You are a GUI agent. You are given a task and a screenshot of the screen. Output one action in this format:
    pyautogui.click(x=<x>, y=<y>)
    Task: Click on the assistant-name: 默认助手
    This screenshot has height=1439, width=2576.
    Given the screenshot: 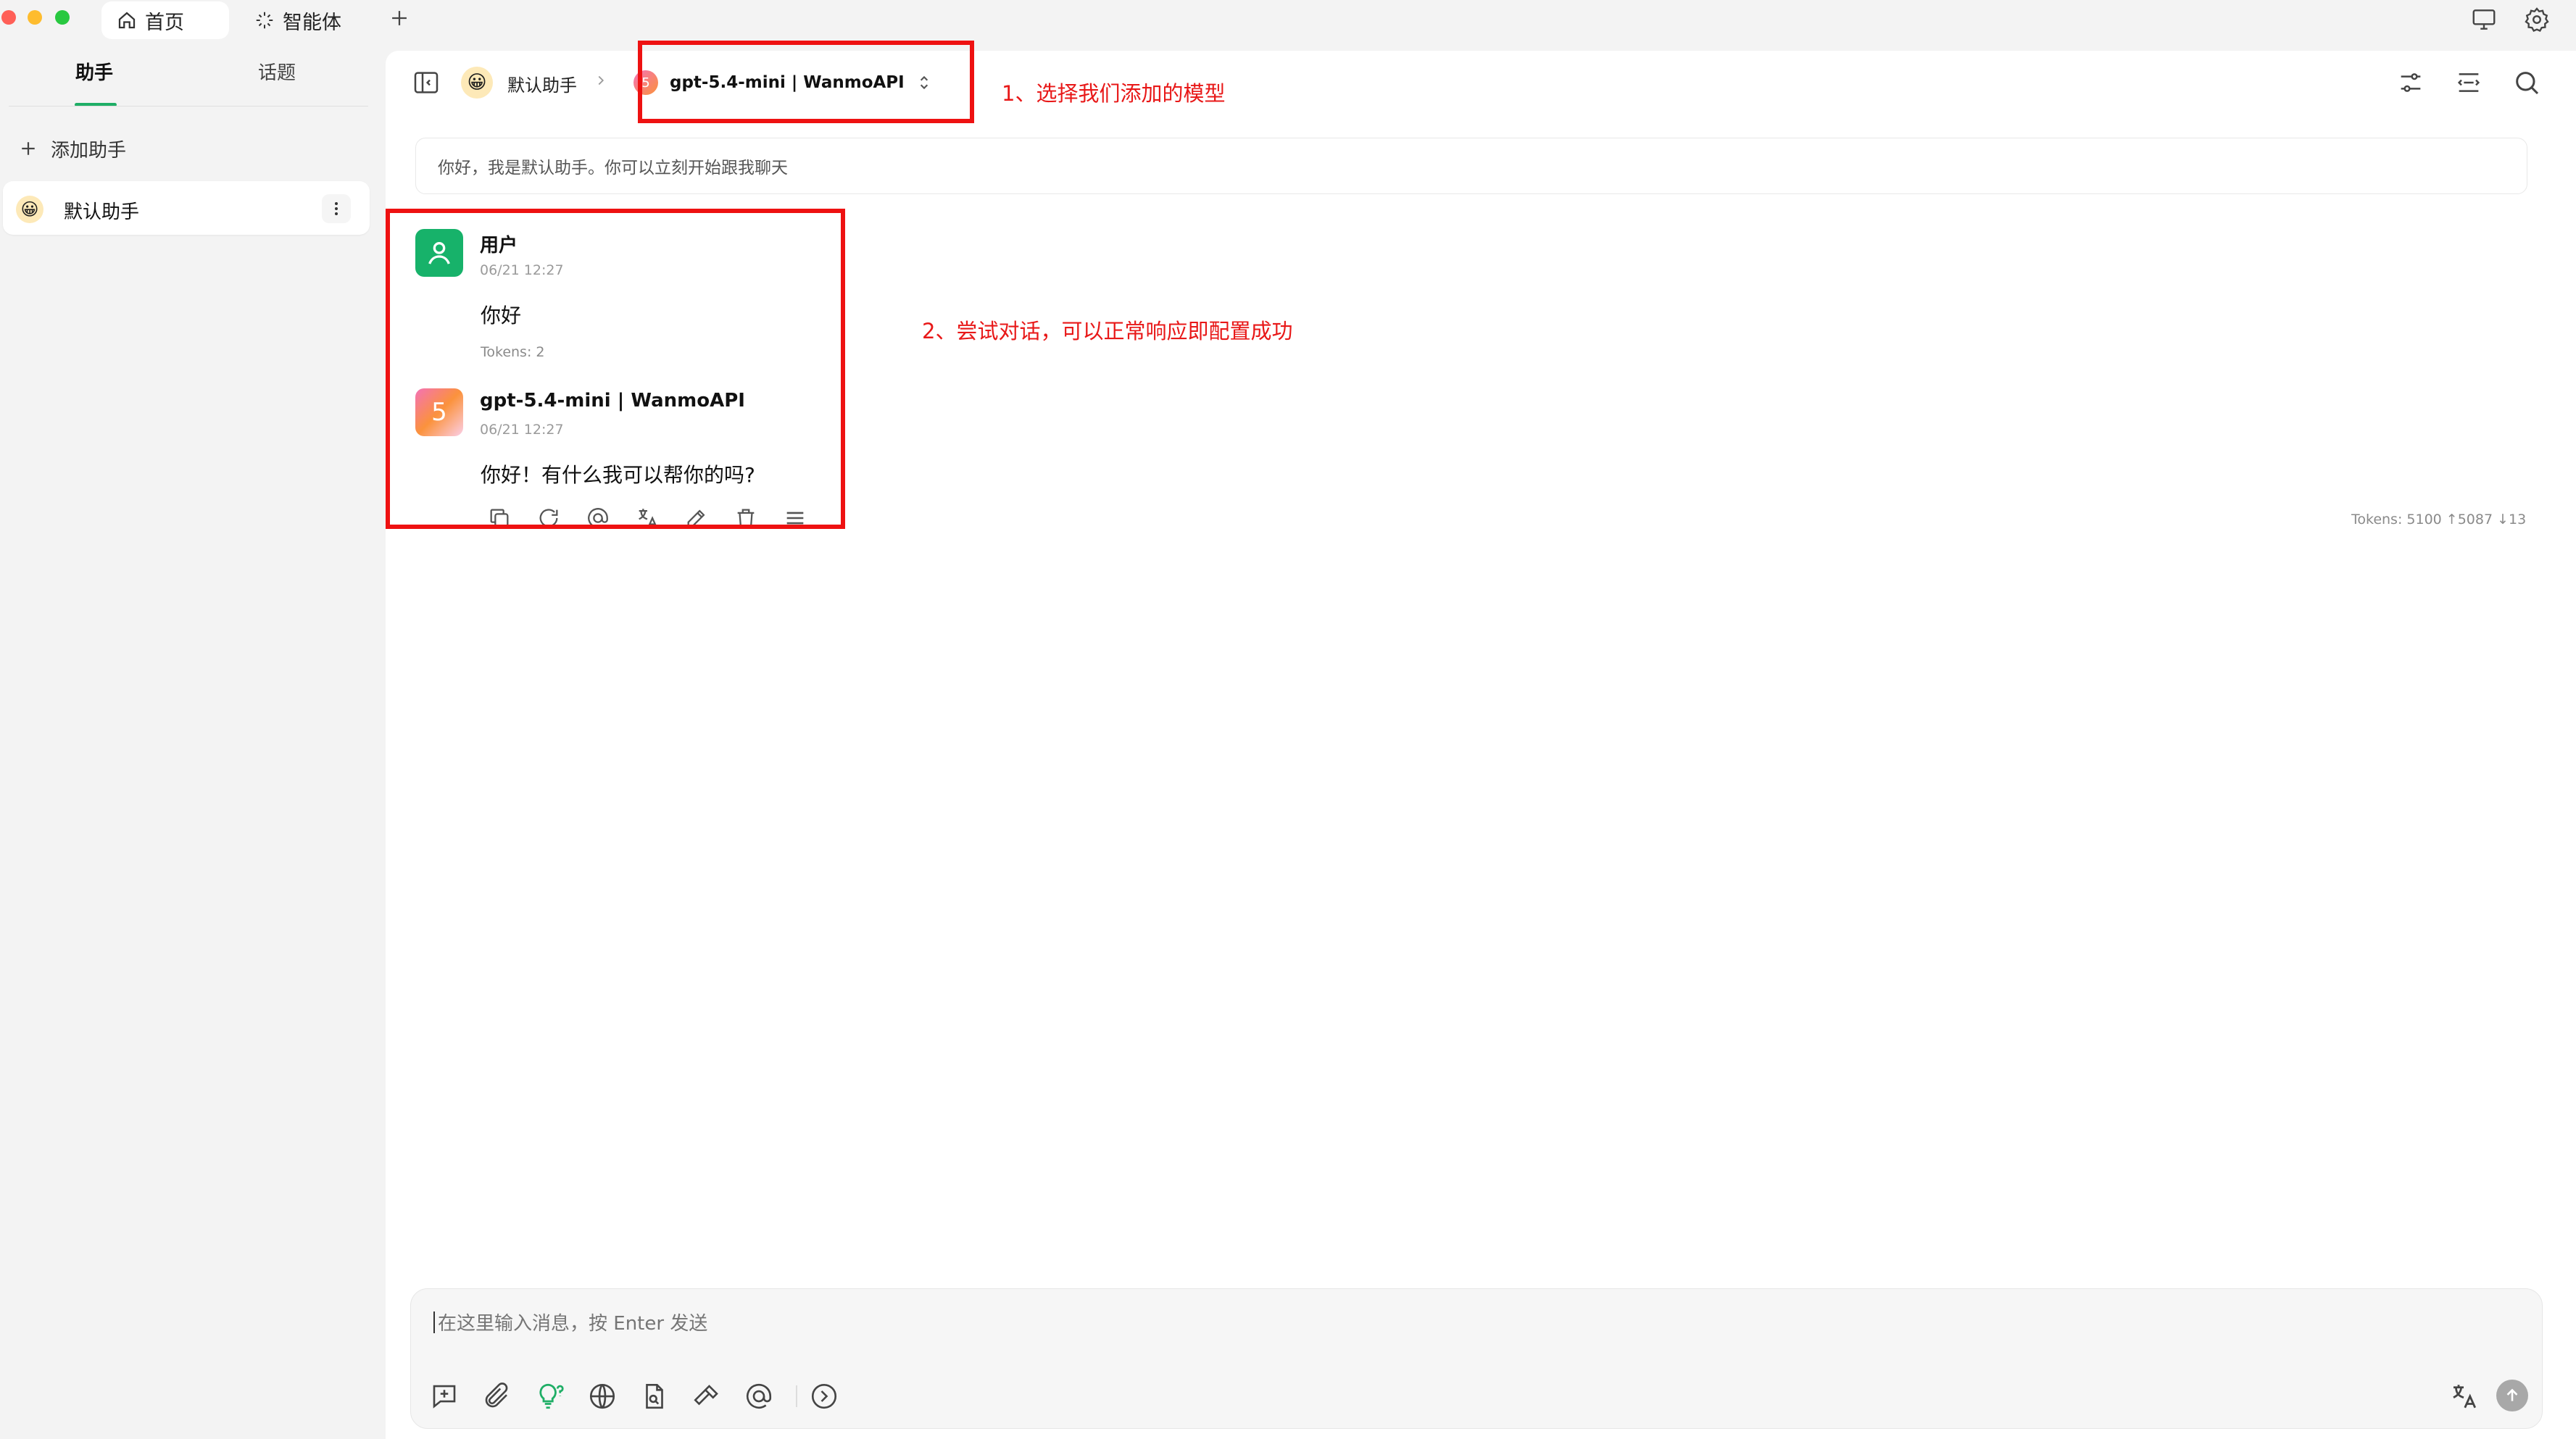 What is the action you would take?
    pyautogui.click(x=102, y=212)
    